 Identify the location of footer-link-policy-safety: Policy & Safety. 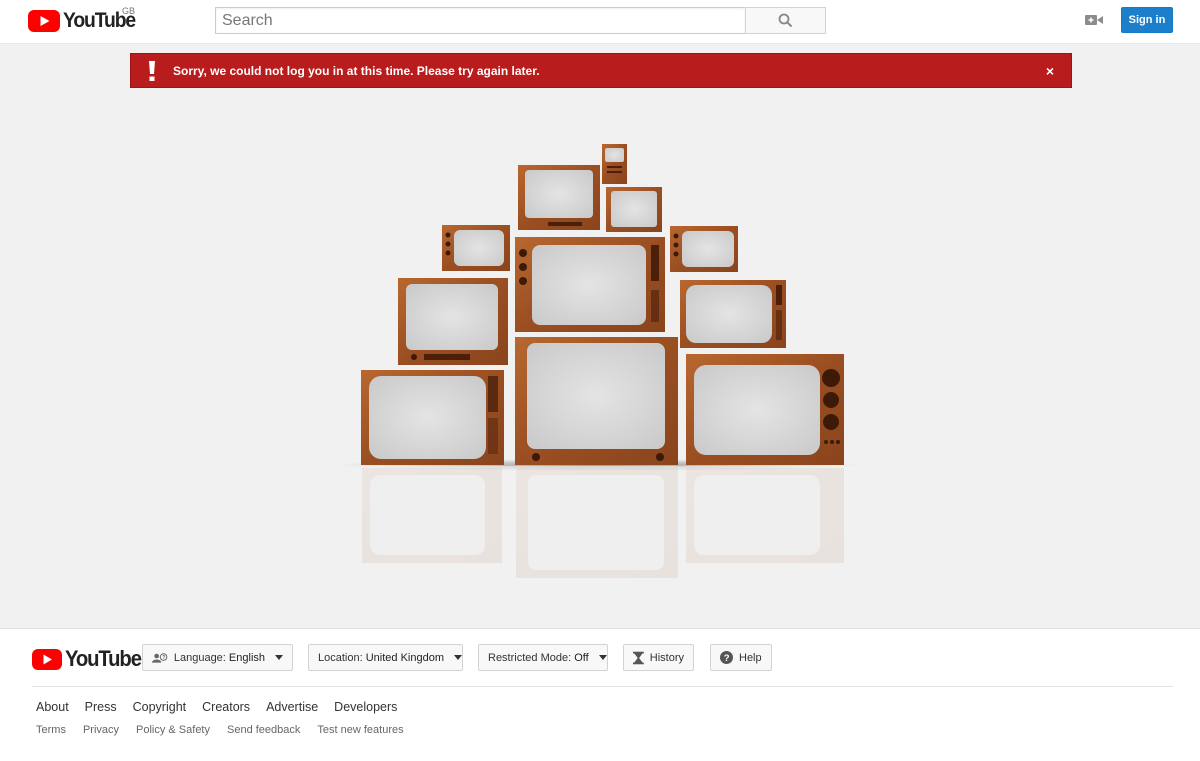
(173, 730).